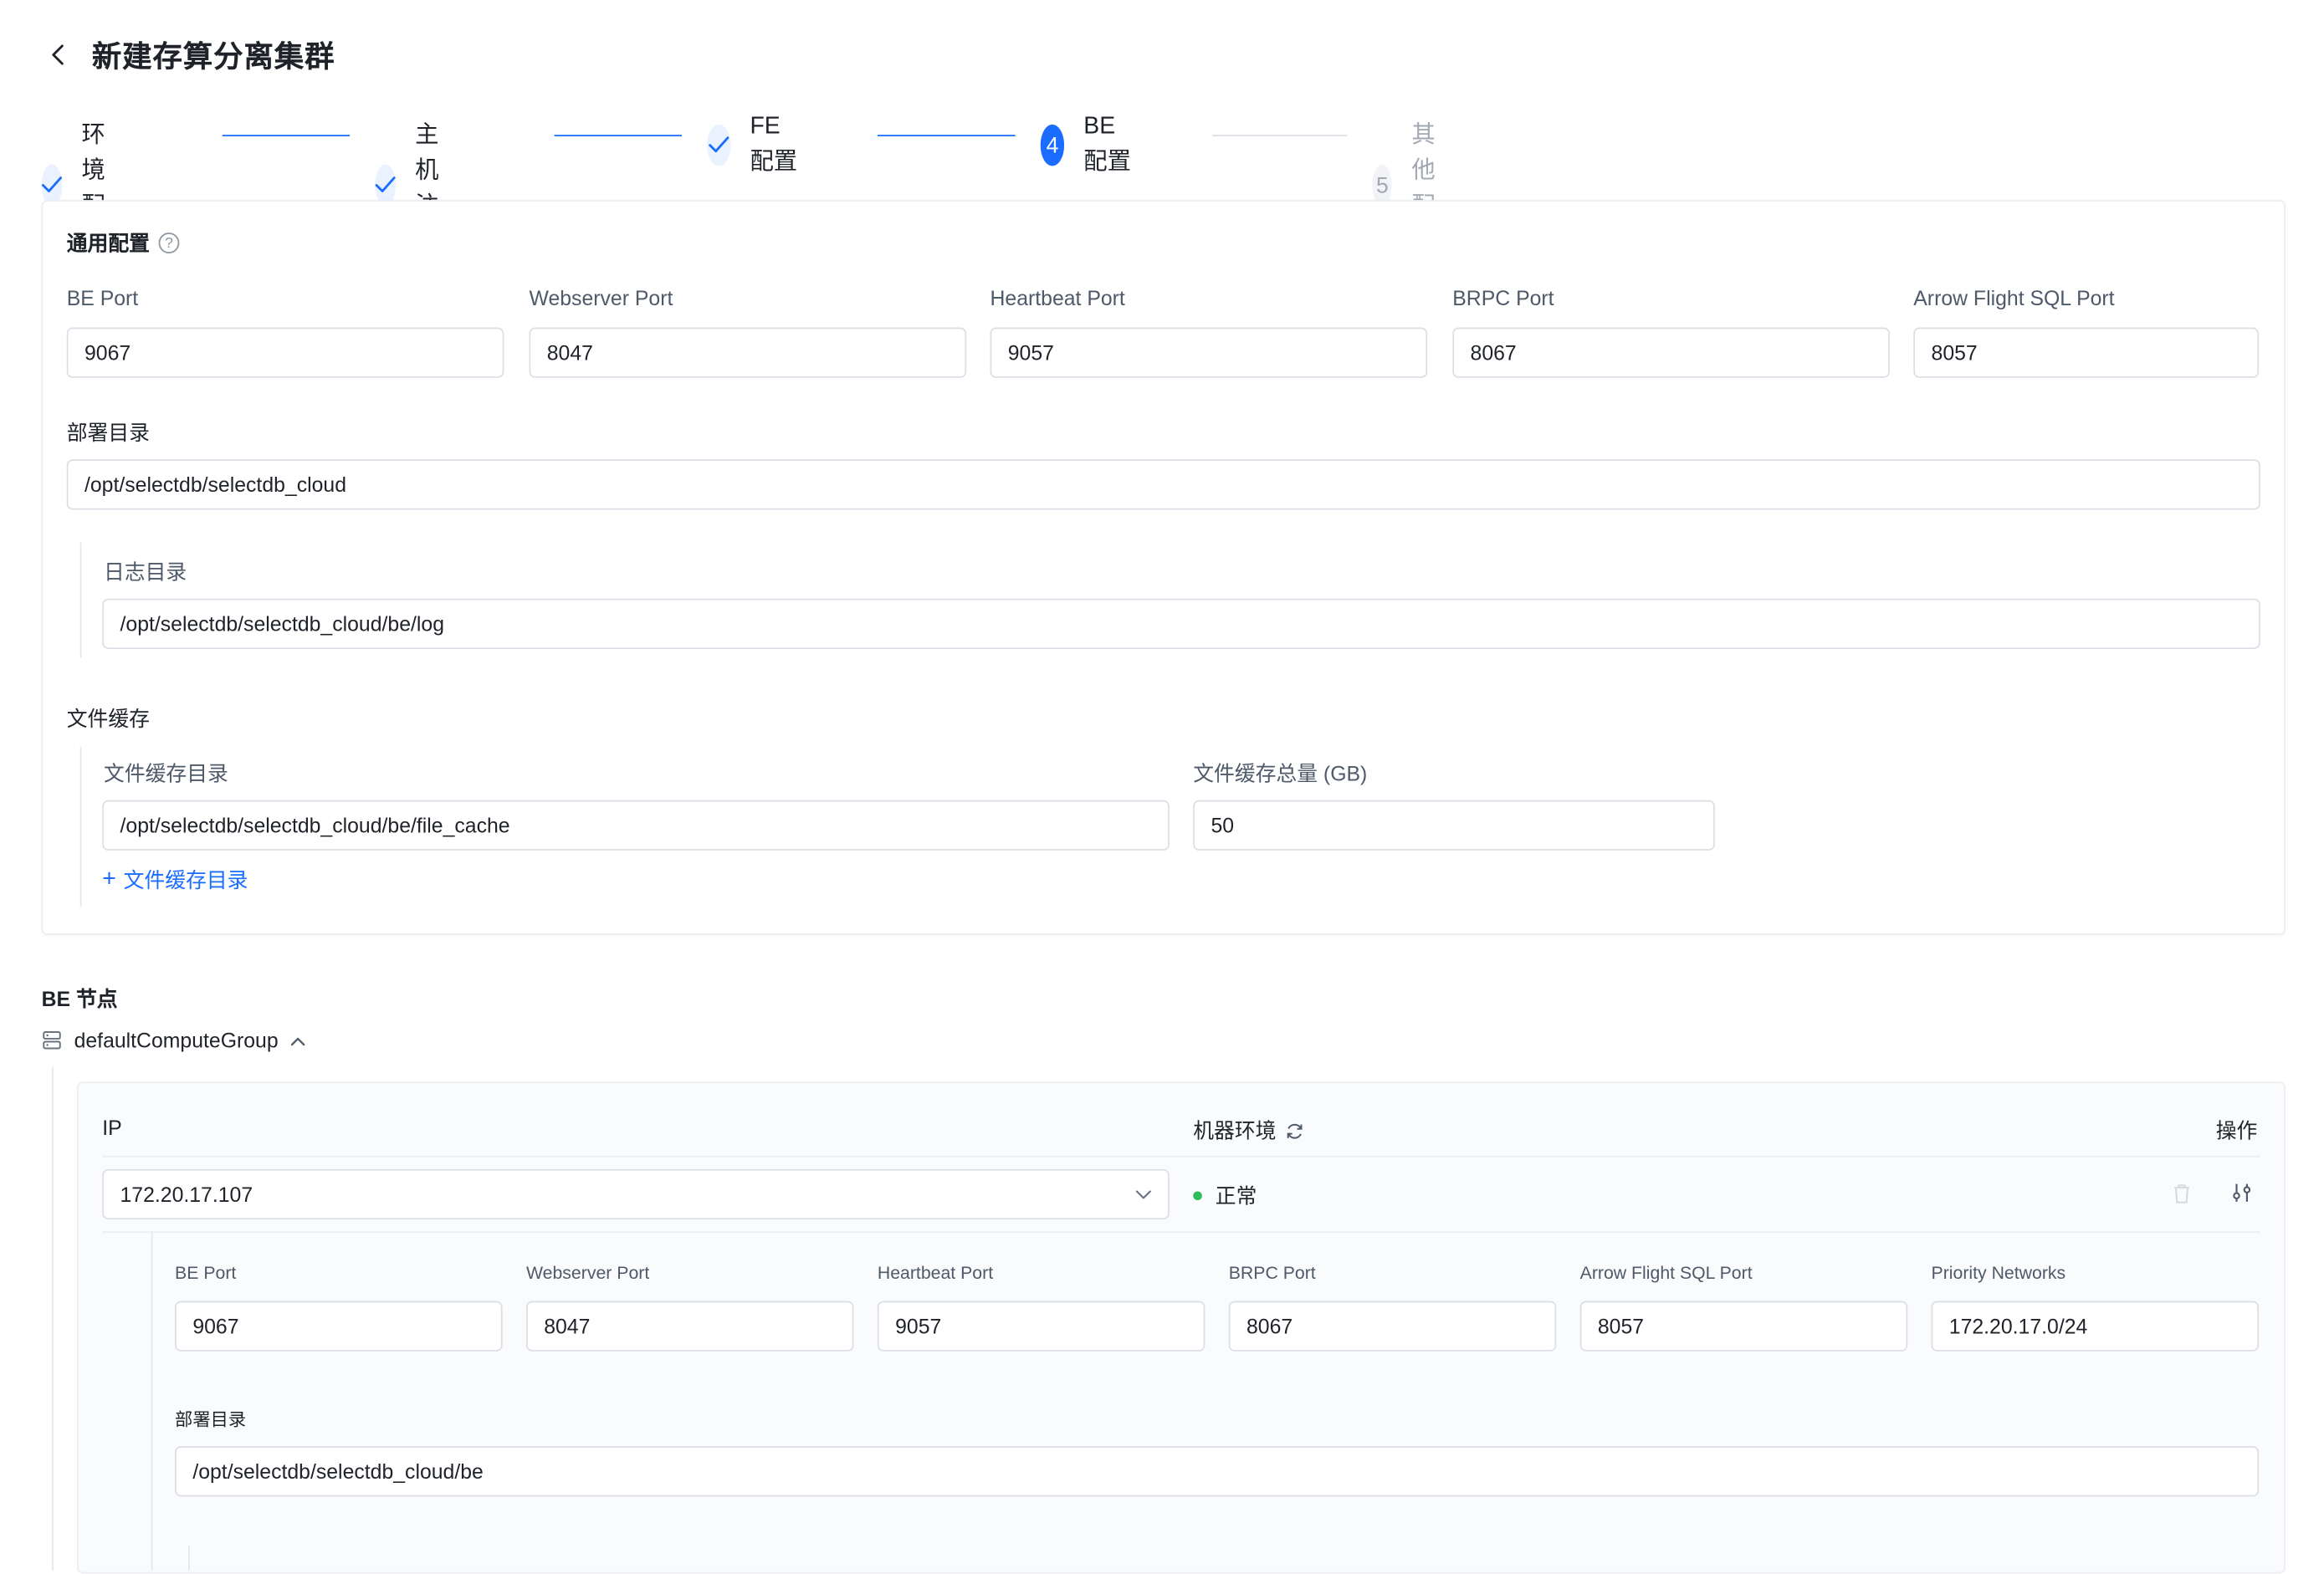  I want to click on refresh-icon, so click(1295, 1130).